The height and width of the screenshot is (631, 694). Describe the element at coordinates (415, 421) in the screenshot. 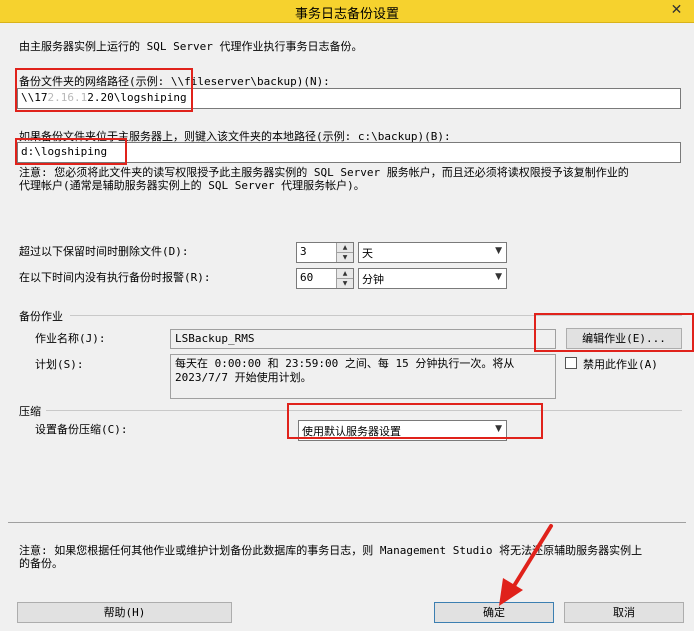

I see `highlight-box-compression` at that location.